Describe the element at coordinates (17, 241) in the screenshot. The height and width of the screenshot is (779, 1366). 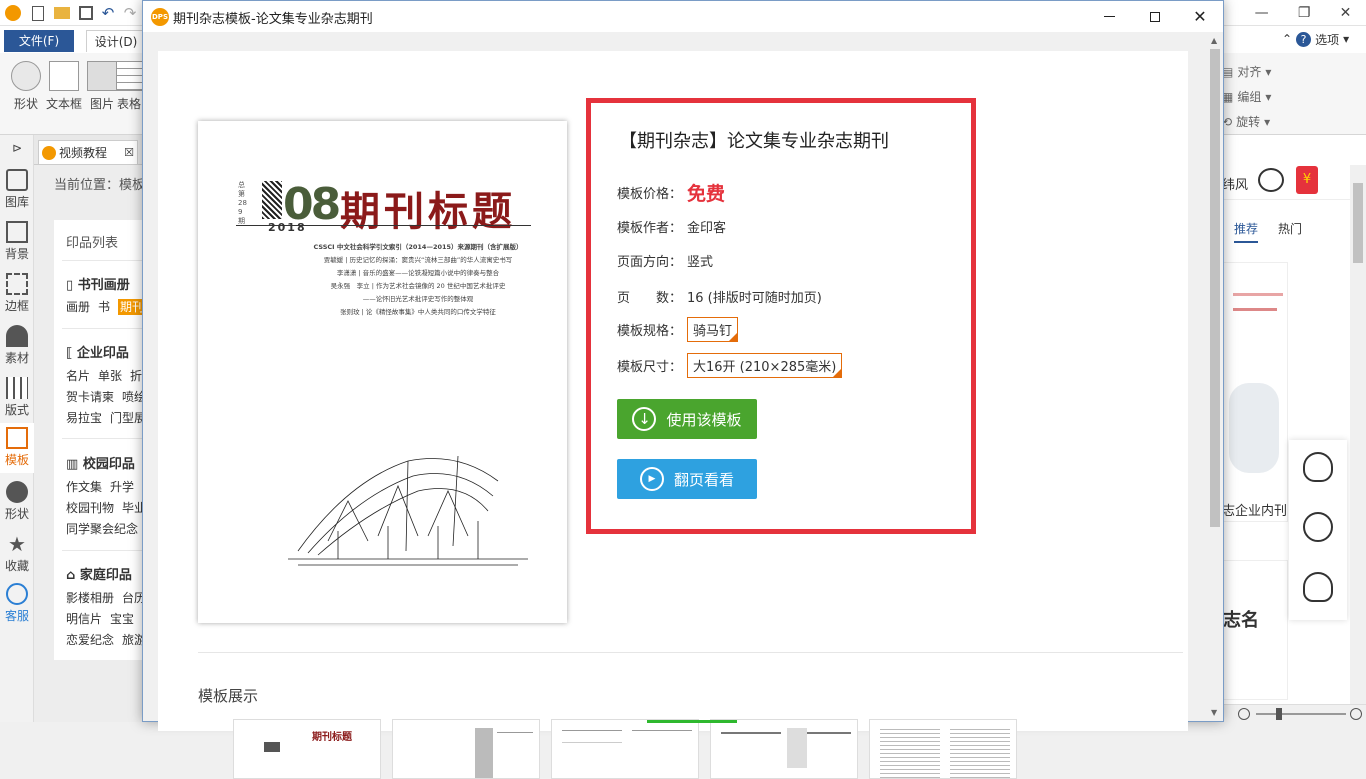
I see `rail-item-background: 背景` at that location.